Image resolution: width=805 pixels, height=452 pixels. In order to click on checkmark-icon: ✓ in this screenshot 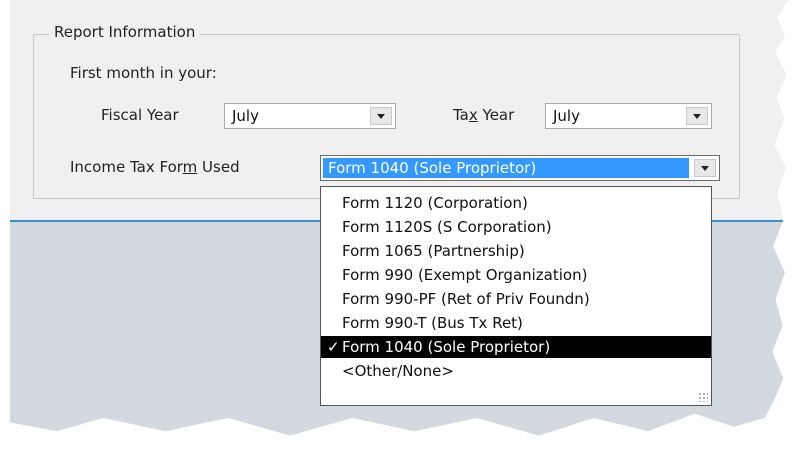, I will do `click(333, 347)`.